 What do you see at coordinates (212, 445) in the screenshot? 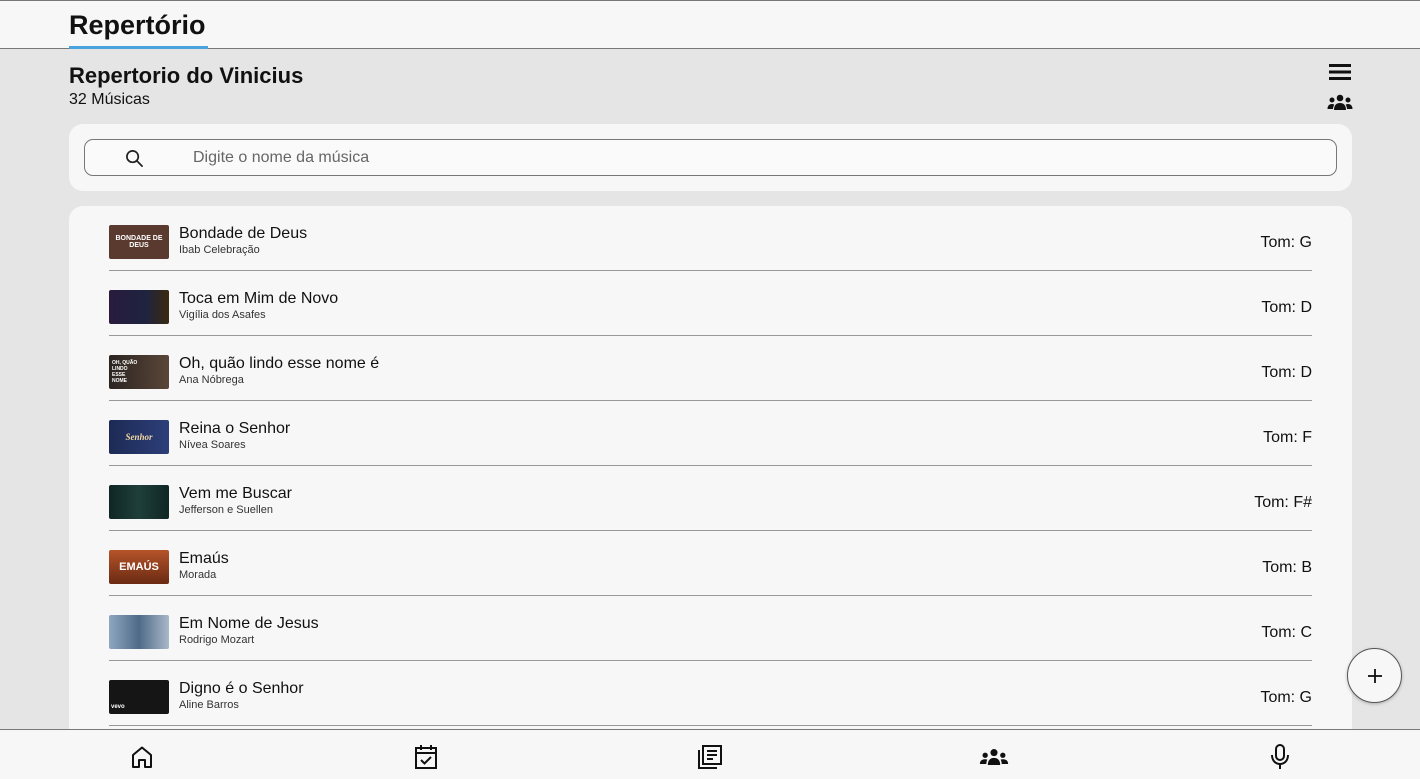
I see `song-artist: Nívea Soares` at bounding box center [212, 445].